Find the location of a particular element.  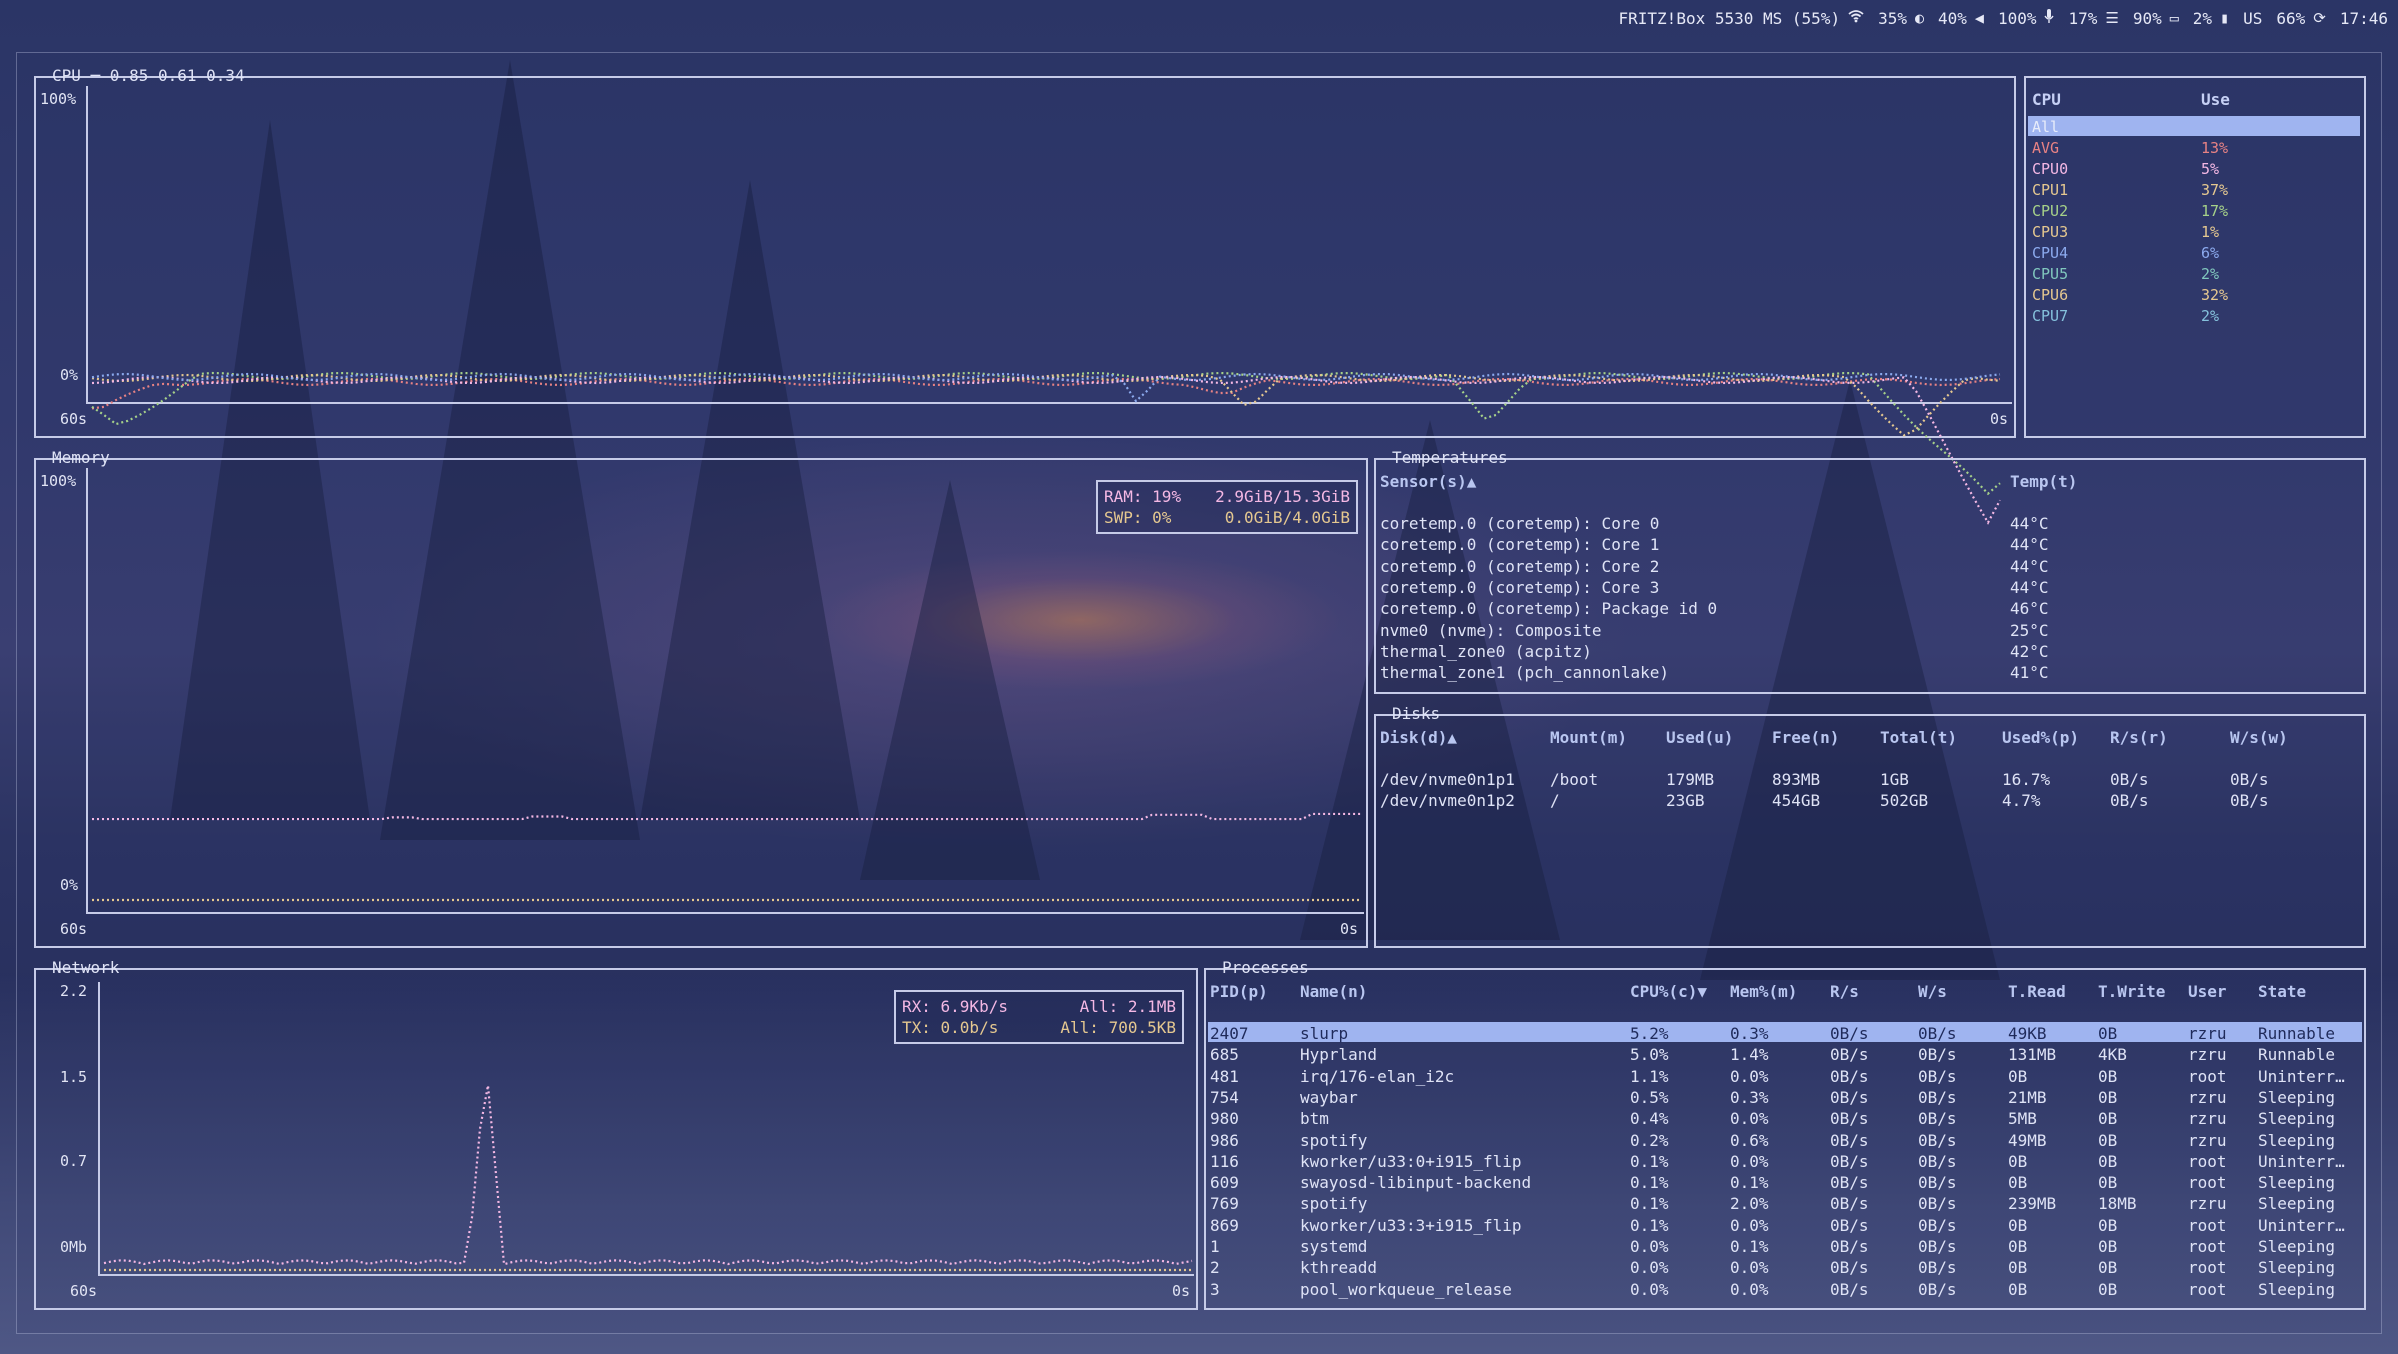

process-cell: systemd is located at coordinates (1333, 1246).